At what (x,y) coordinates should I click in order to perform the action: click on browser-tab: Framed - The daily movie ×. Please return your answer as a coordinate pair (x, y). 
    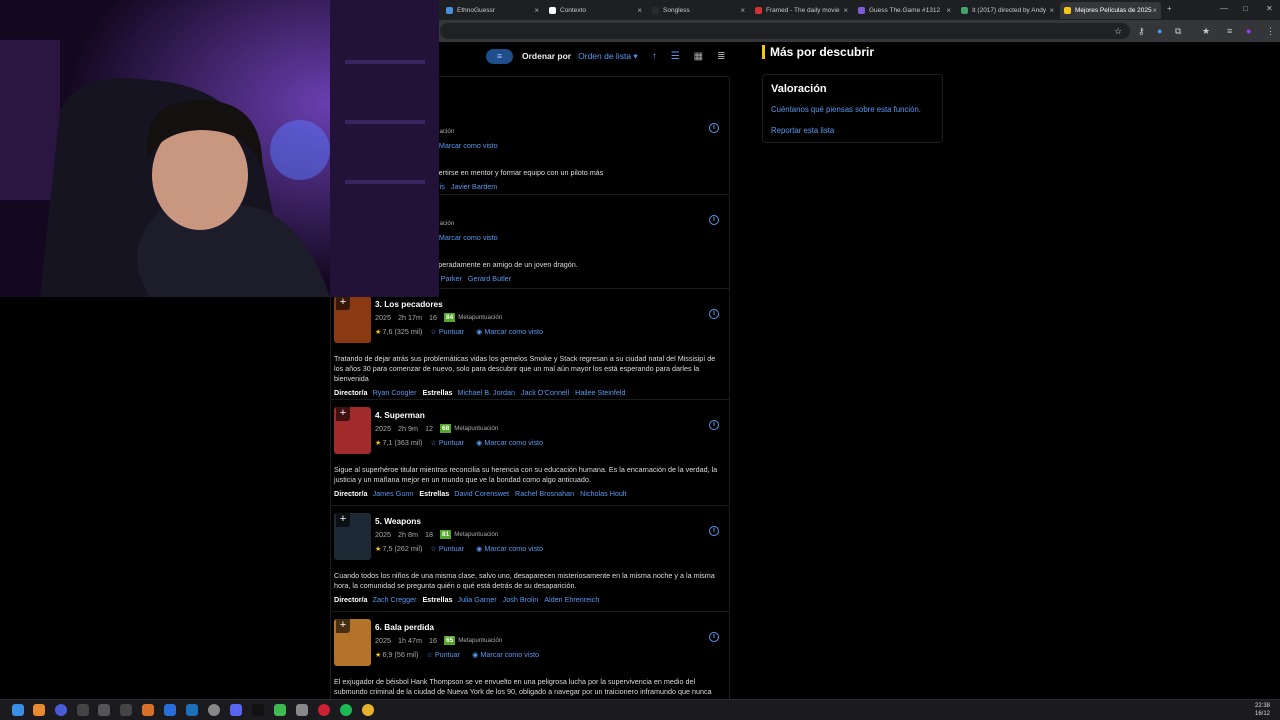
    Looking at the image, I should click on (801, 10).